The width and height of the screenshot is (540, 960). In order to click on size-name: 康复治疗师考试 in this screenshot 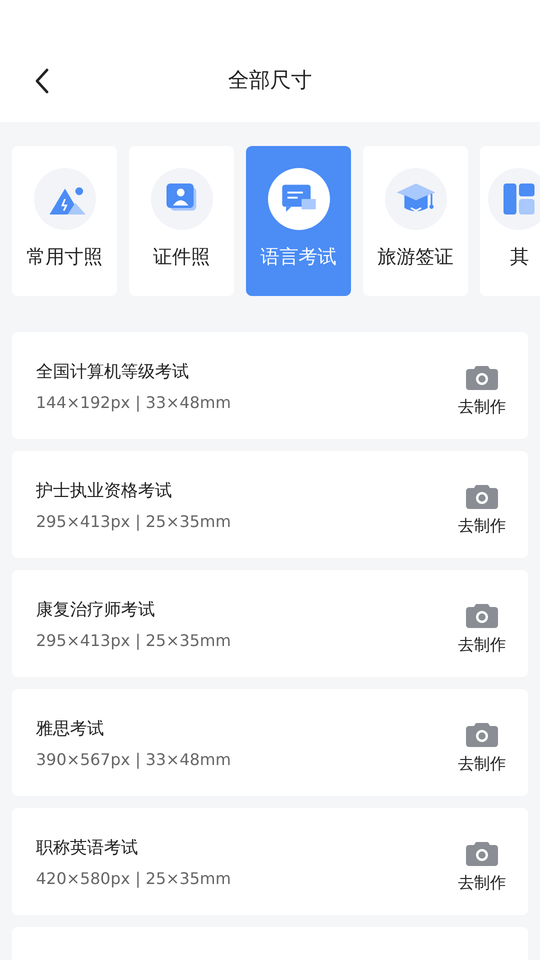, I will do `click(96, 609)`.